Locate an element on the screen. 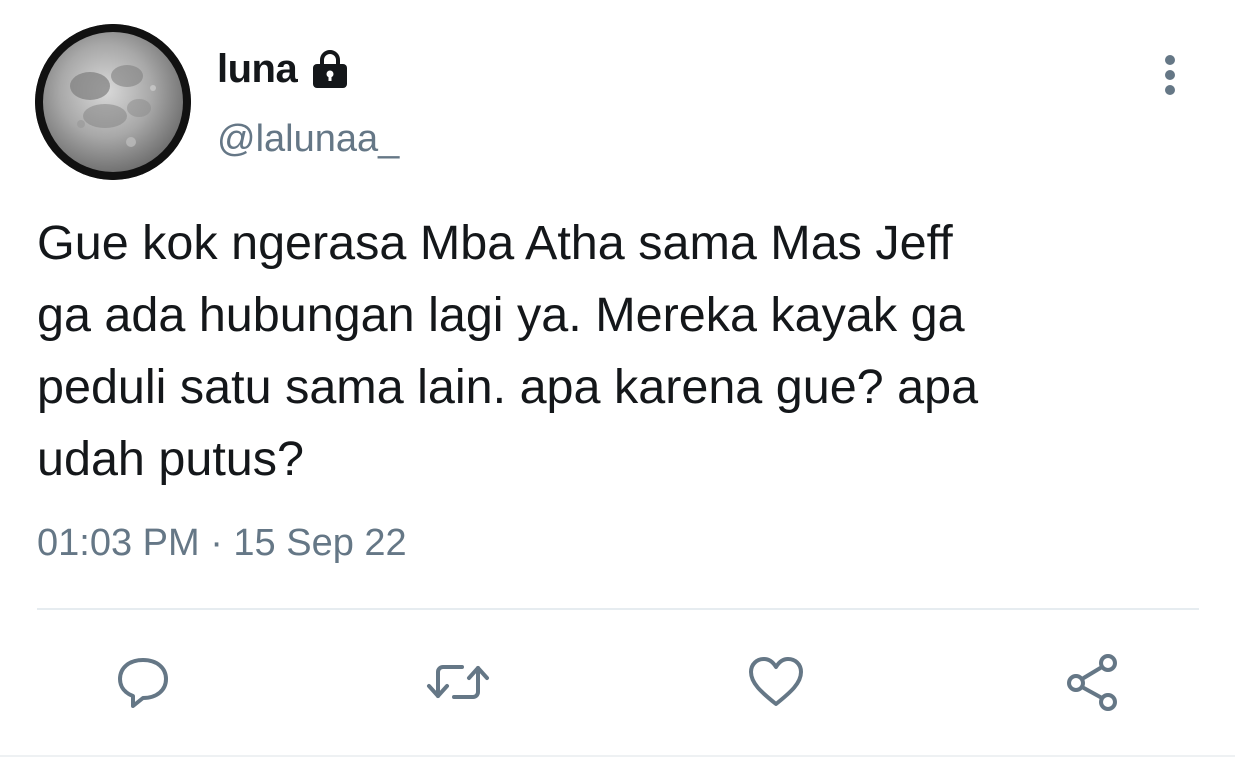  more-vertical-icon is located at coordinates (1170, 74).